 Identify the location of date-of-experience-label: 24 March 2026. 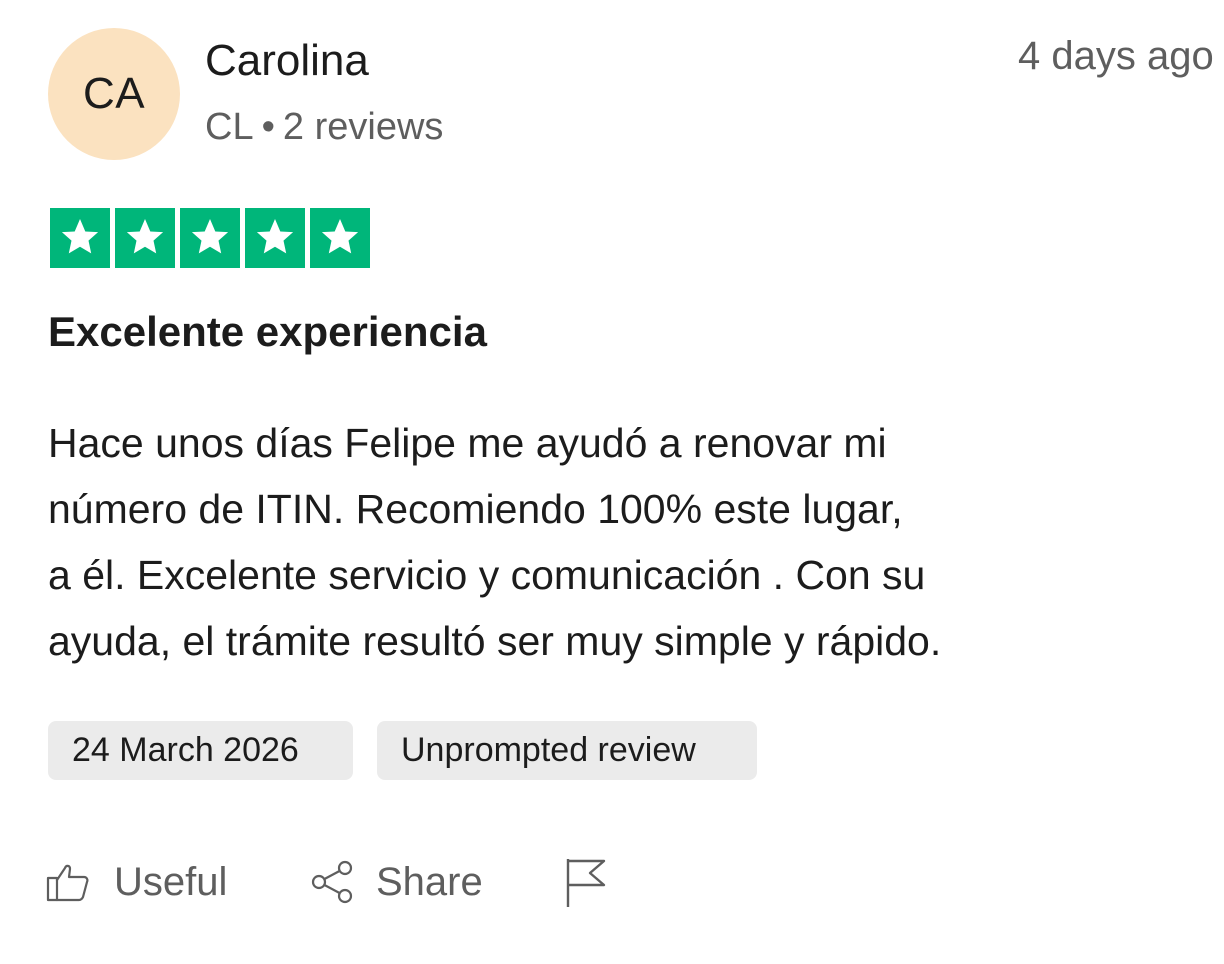
(185, 750).